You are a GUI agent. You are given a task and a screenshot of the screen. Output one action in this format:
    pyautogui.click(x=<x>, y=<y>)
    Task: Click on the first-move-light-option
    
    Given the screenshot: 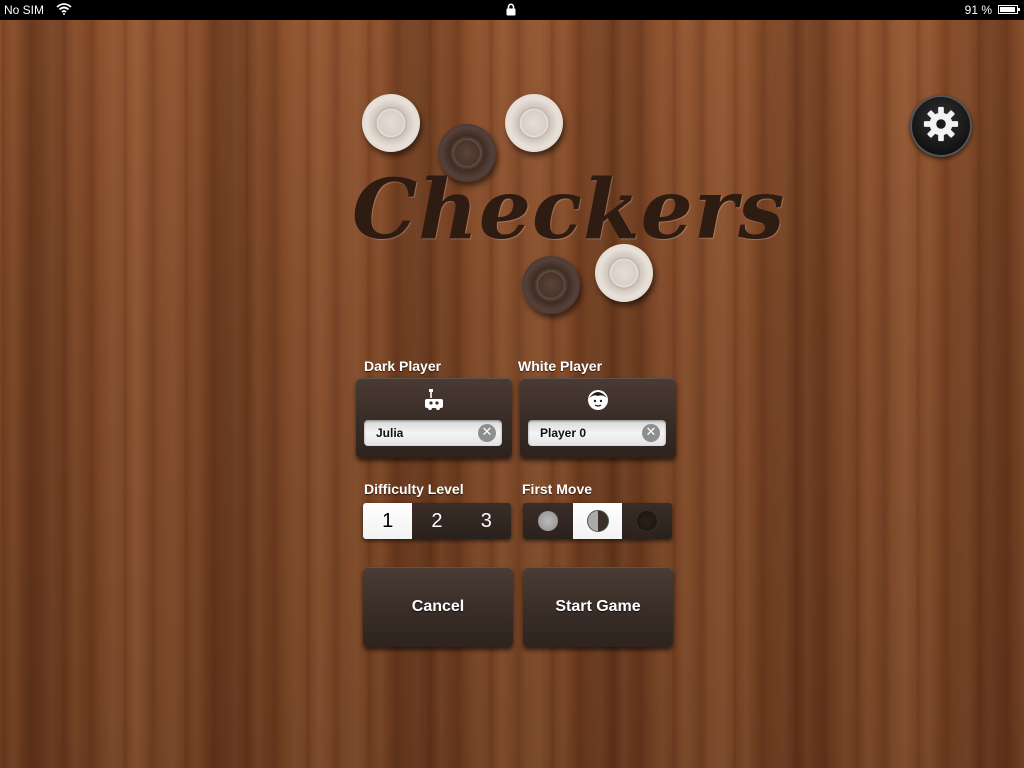 What is the action you would take?
    pyautogui.click(x=548, y=521)
    